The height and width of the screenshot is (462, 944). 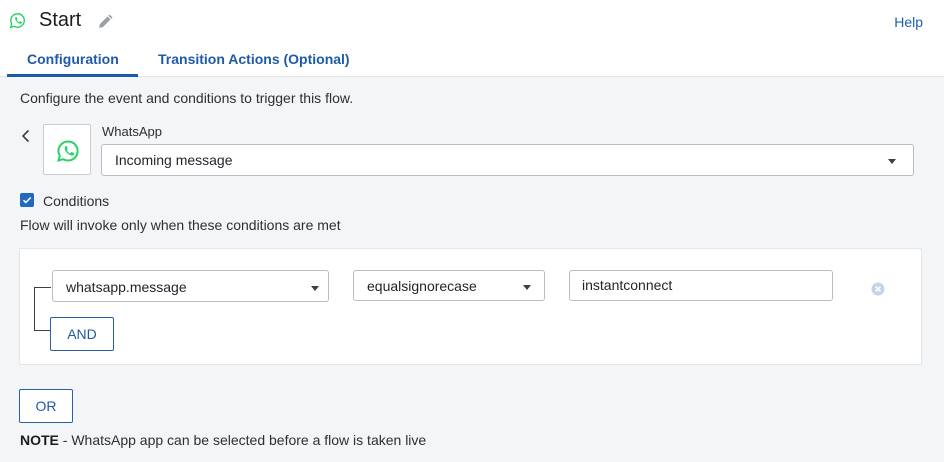 I want to click on help-link: Help, so click(x=908, y=22).